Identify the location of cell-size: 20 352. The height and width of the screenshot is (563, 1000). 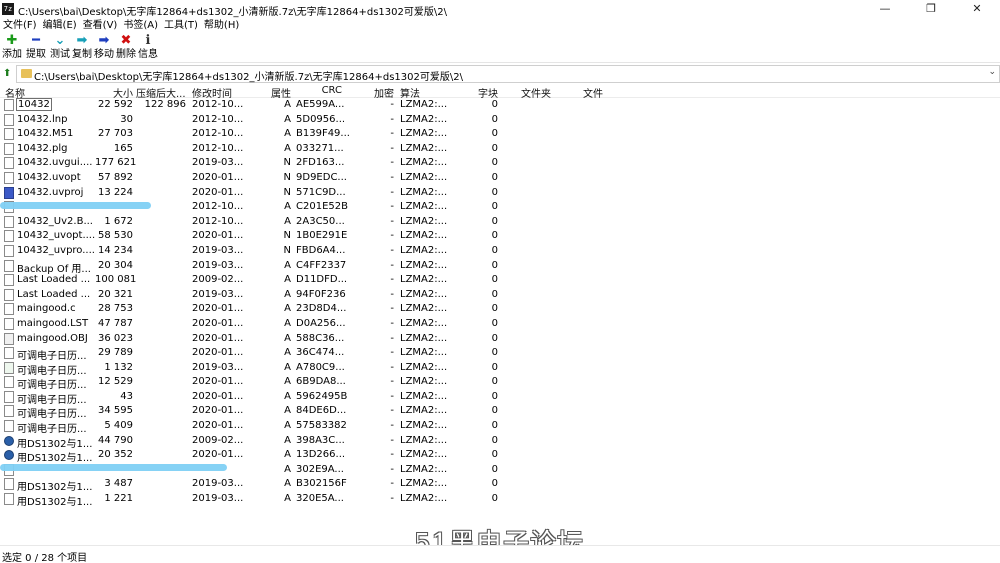
(115, 455).